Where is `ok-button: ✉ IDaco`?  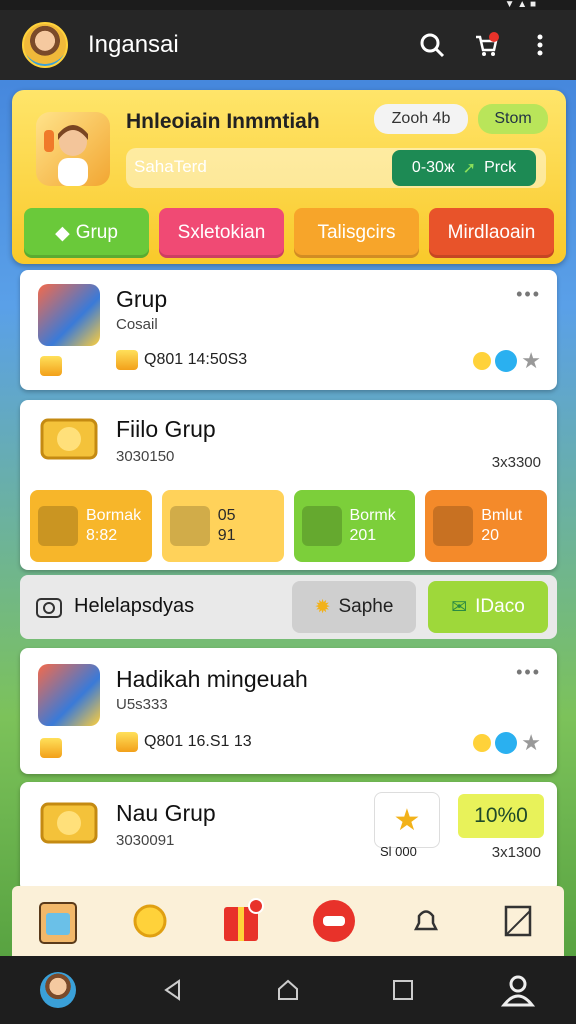
ok-button: ✉ IDaco is located at coordinates (488, 607).